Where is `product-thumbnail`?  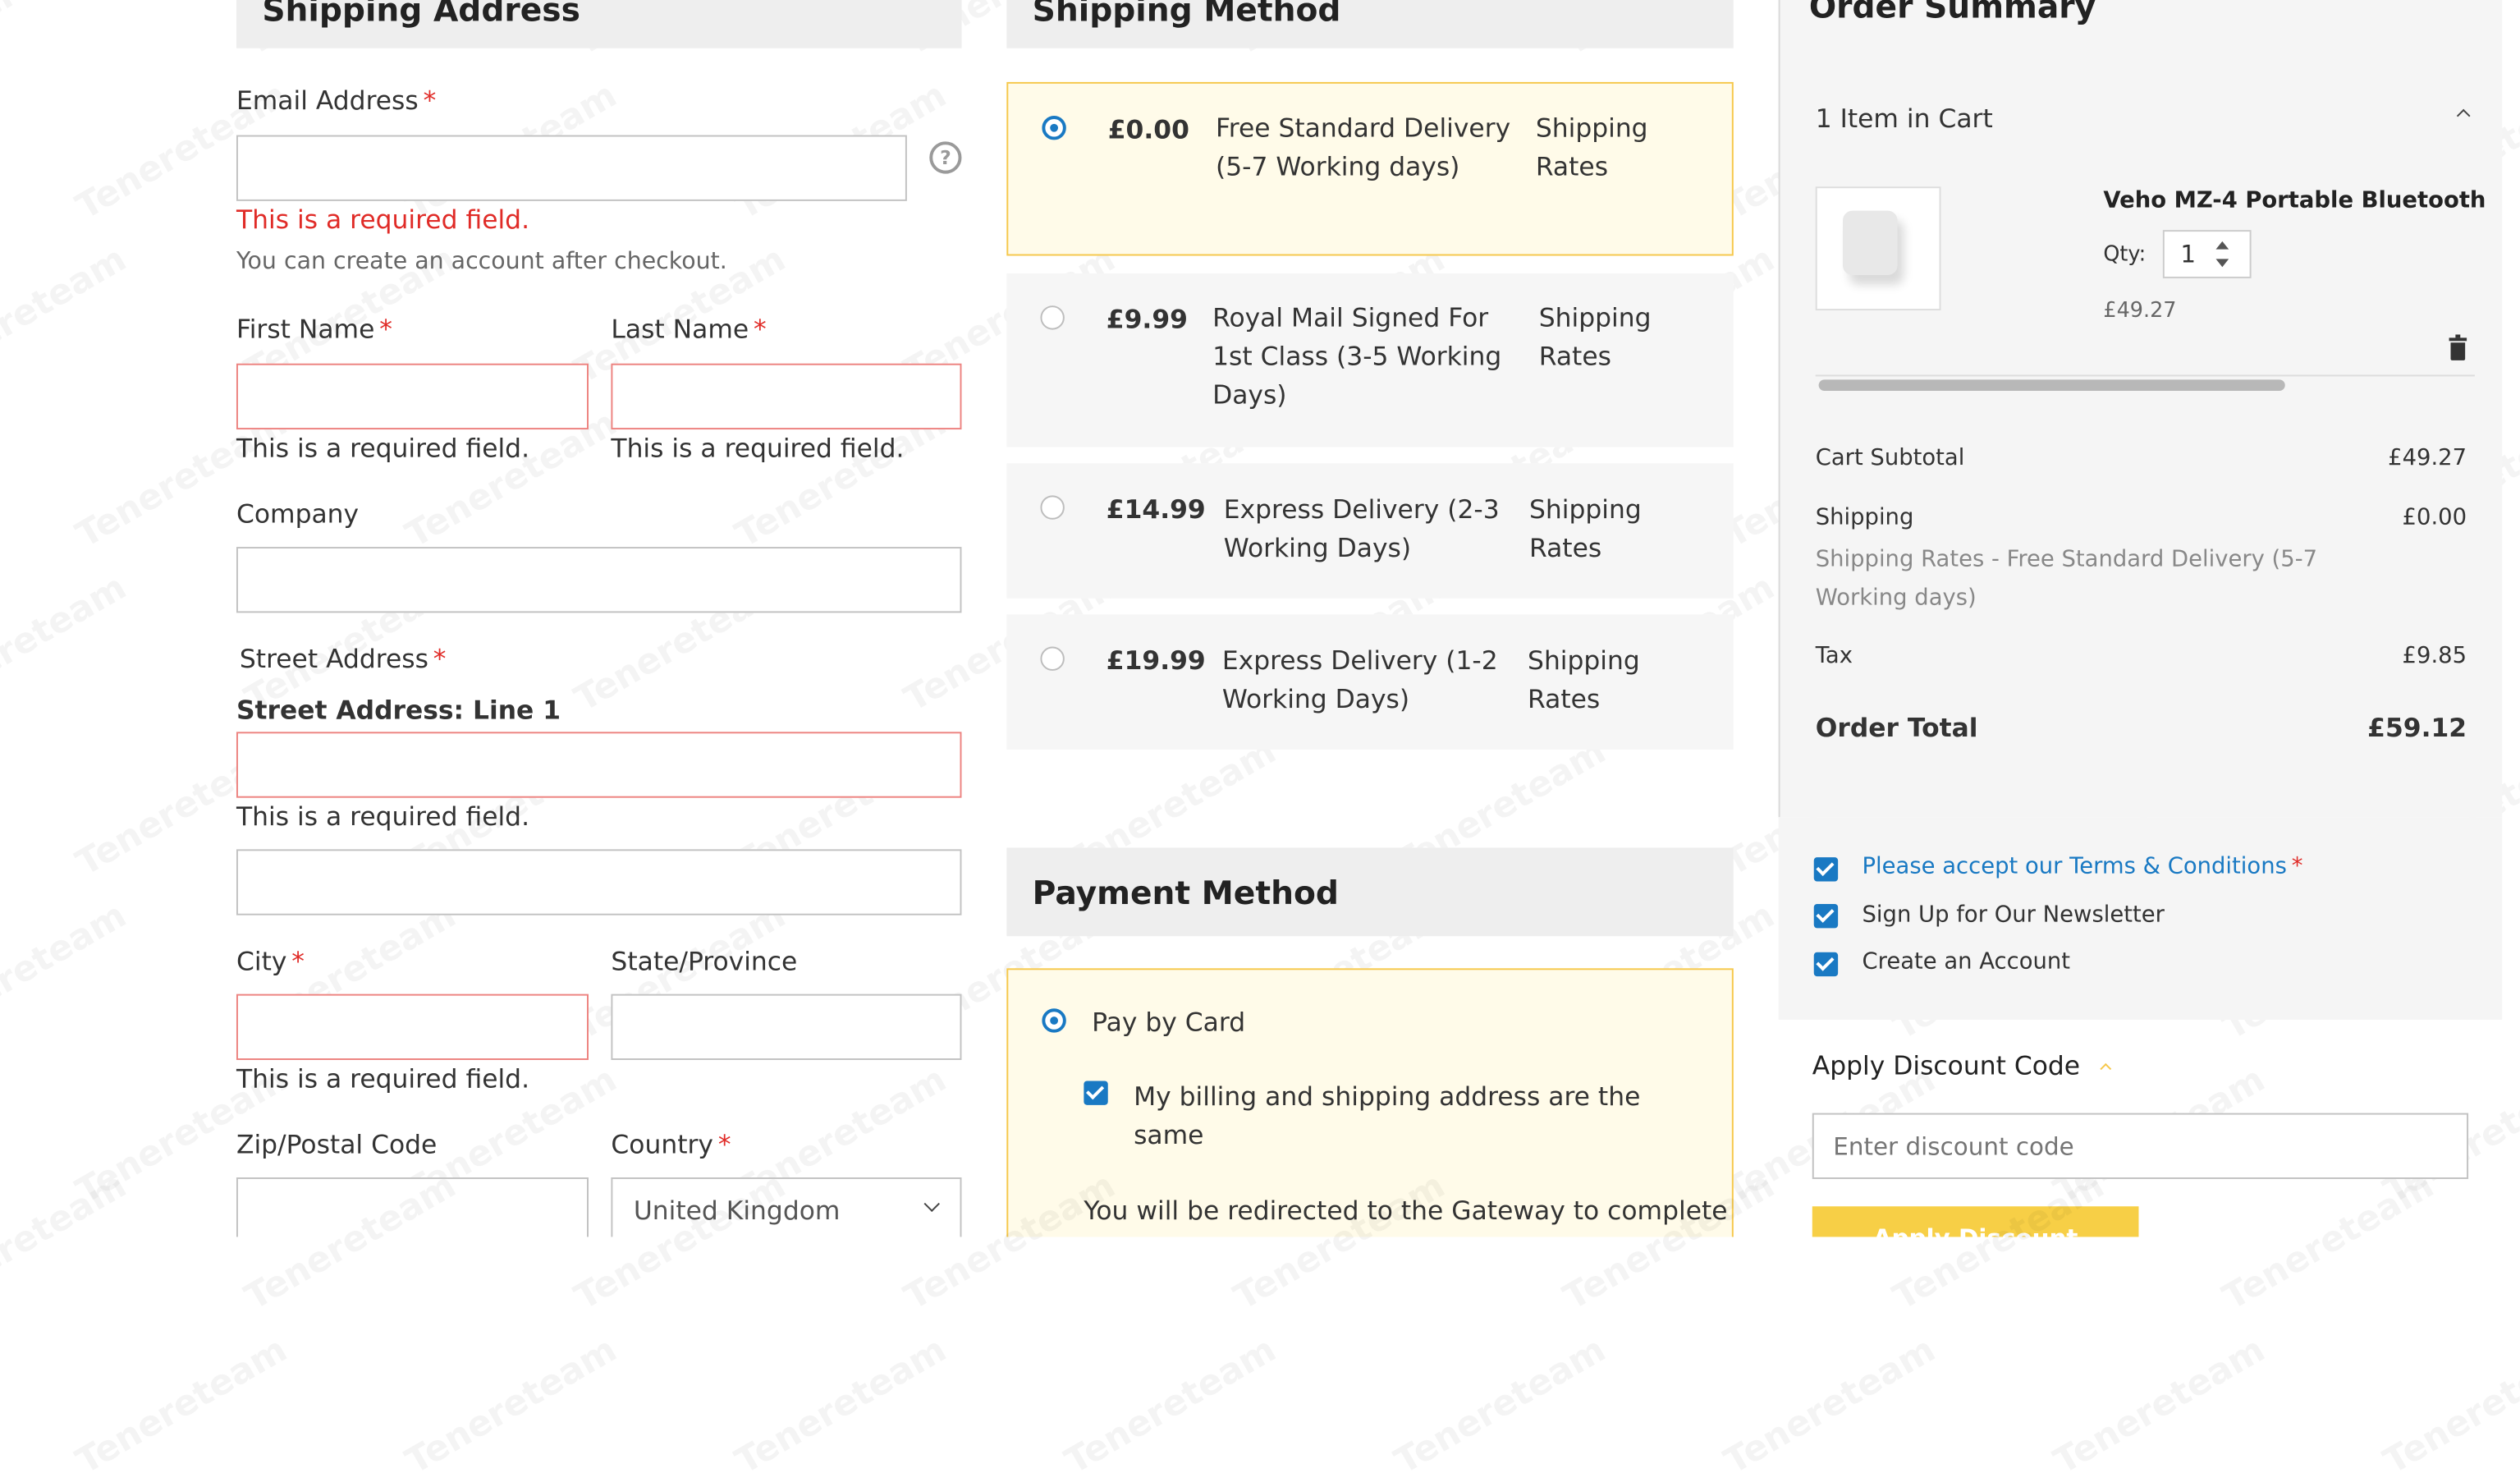
product-thumbnail is located at coordinates (1878, 248).